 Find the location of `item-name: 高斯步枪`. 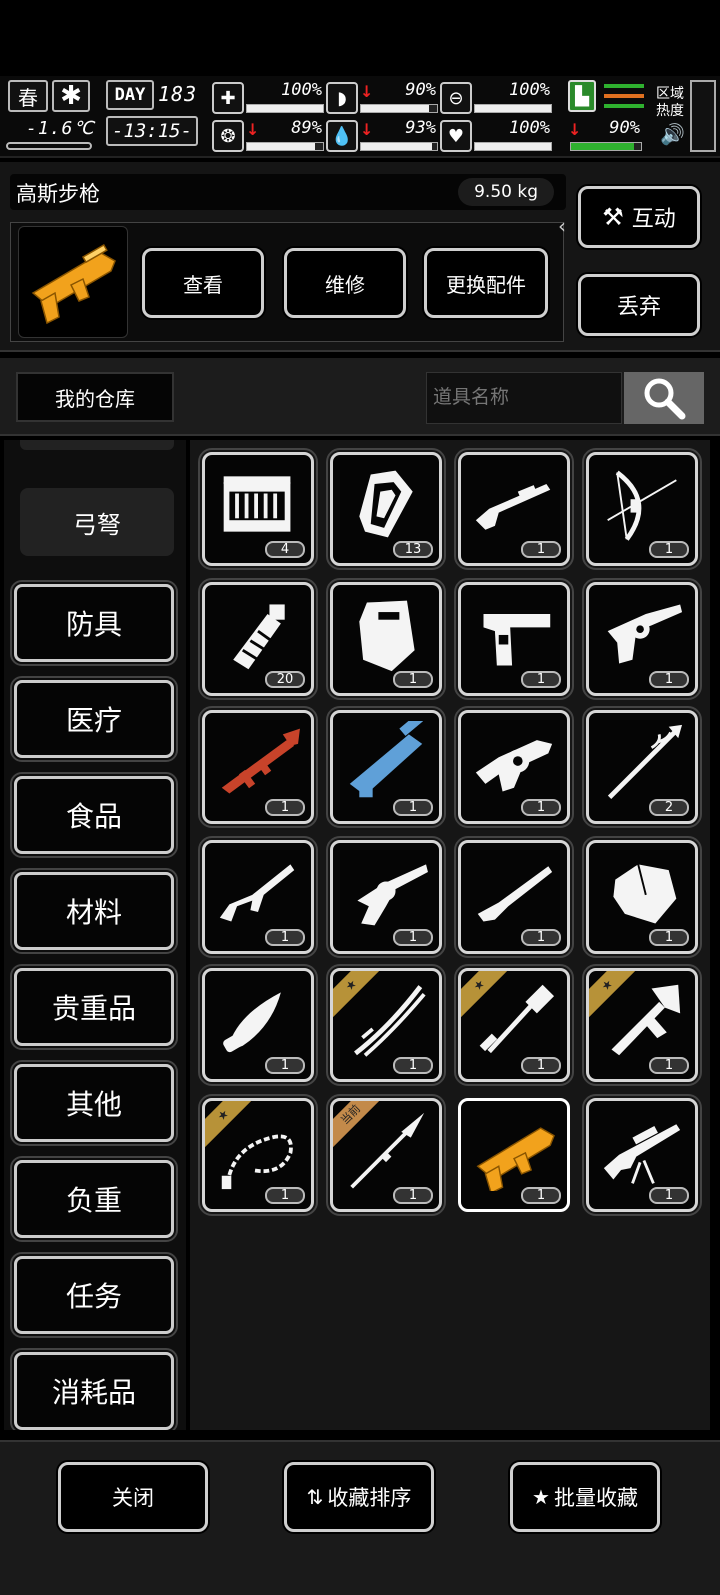

item-name: 高斯步枪 is located at coordinates (58, 194).